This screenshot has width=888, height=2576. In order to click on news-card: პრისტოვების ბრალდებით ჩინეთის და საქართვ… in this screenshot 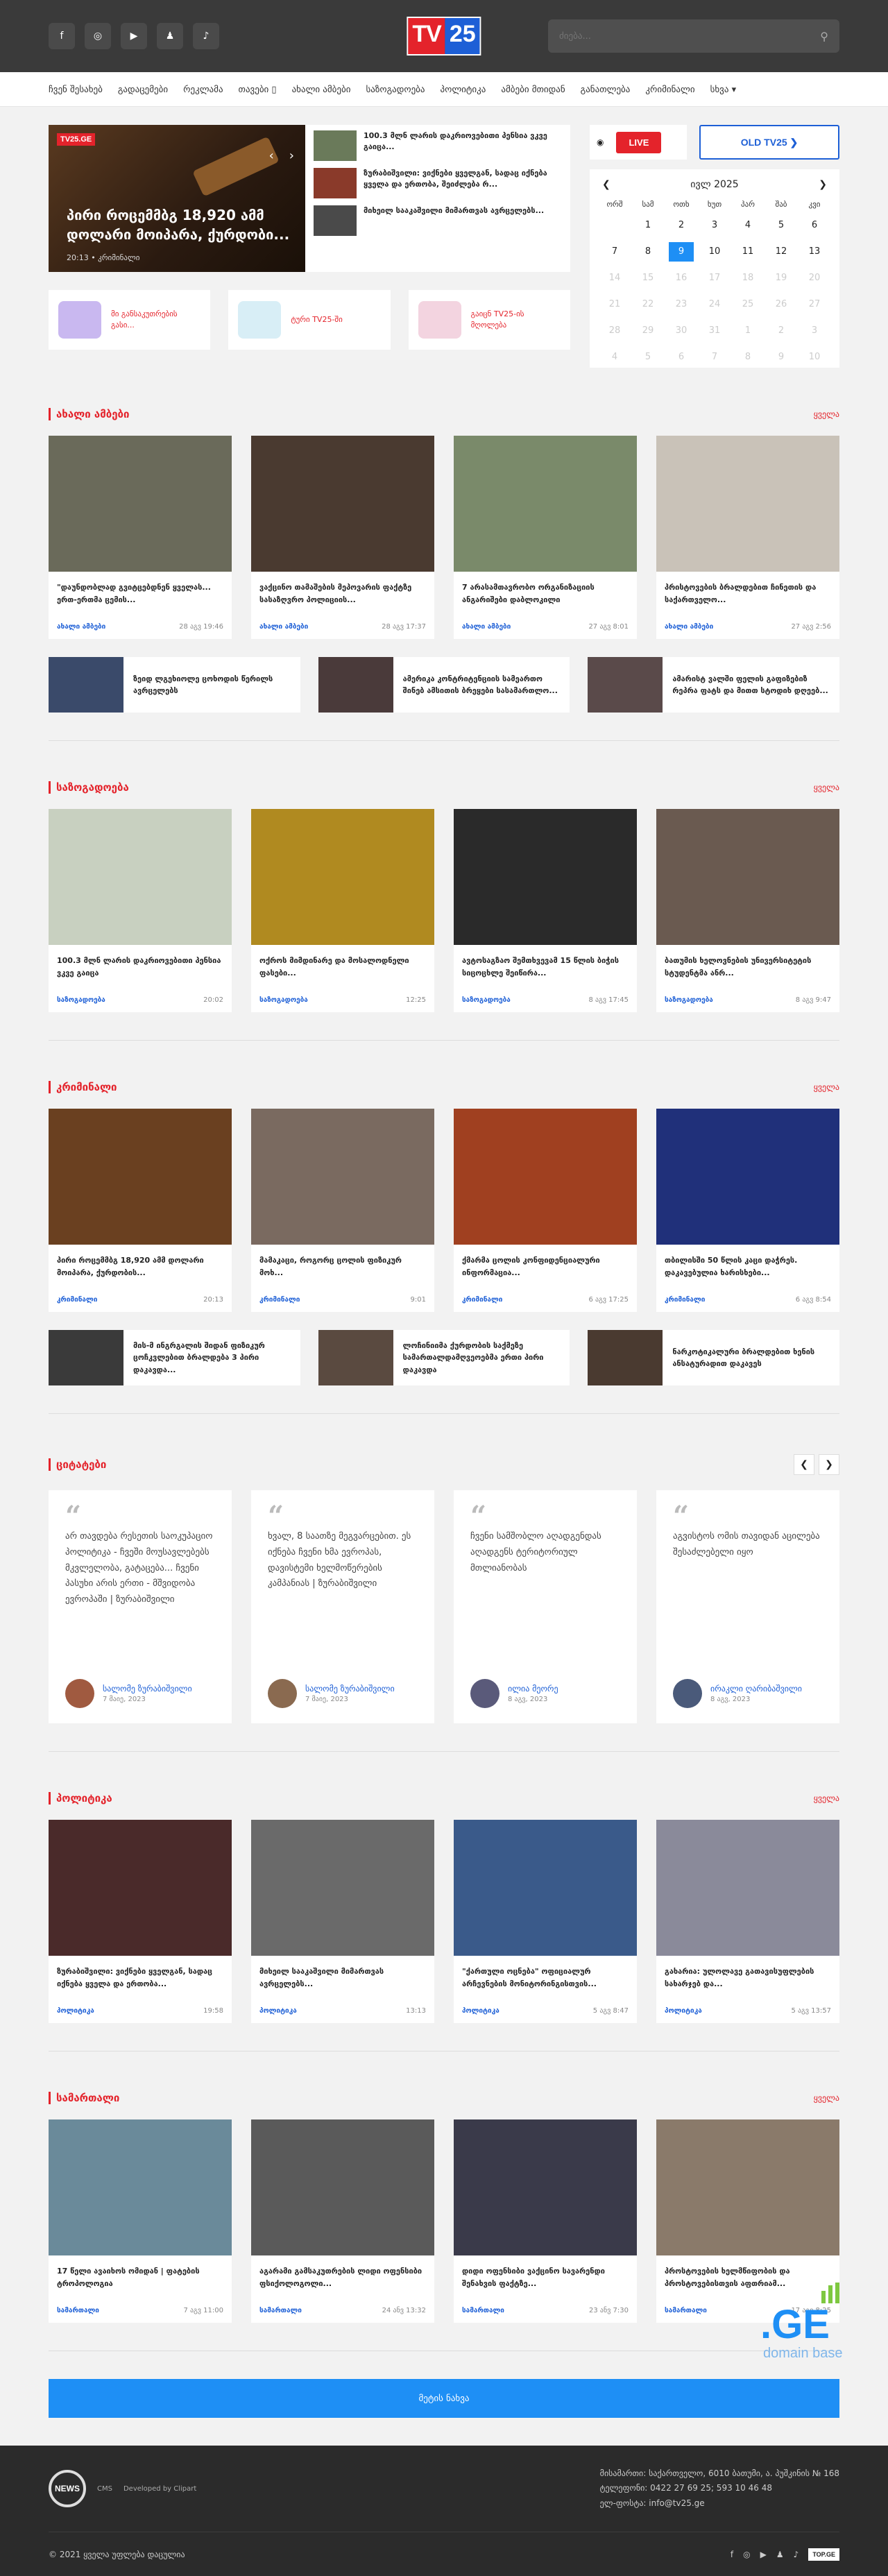, I will do `click(747, 537)`.